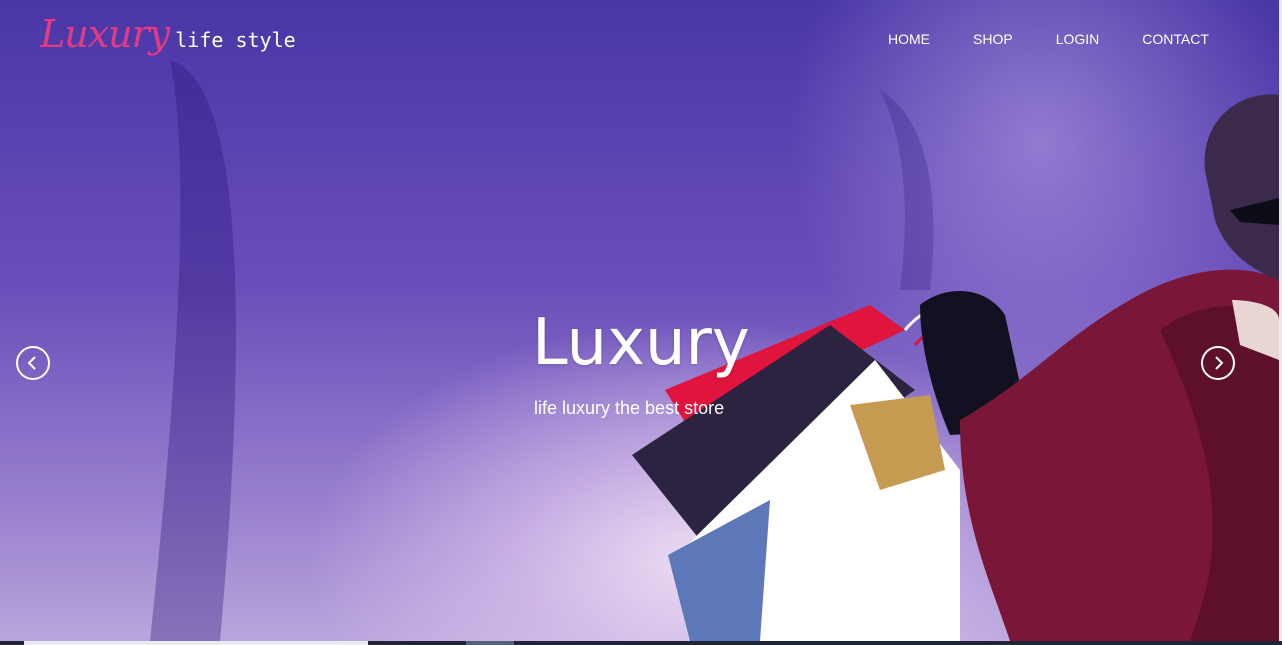  I want to click on hero-title: Luxury, so click(641, 343).